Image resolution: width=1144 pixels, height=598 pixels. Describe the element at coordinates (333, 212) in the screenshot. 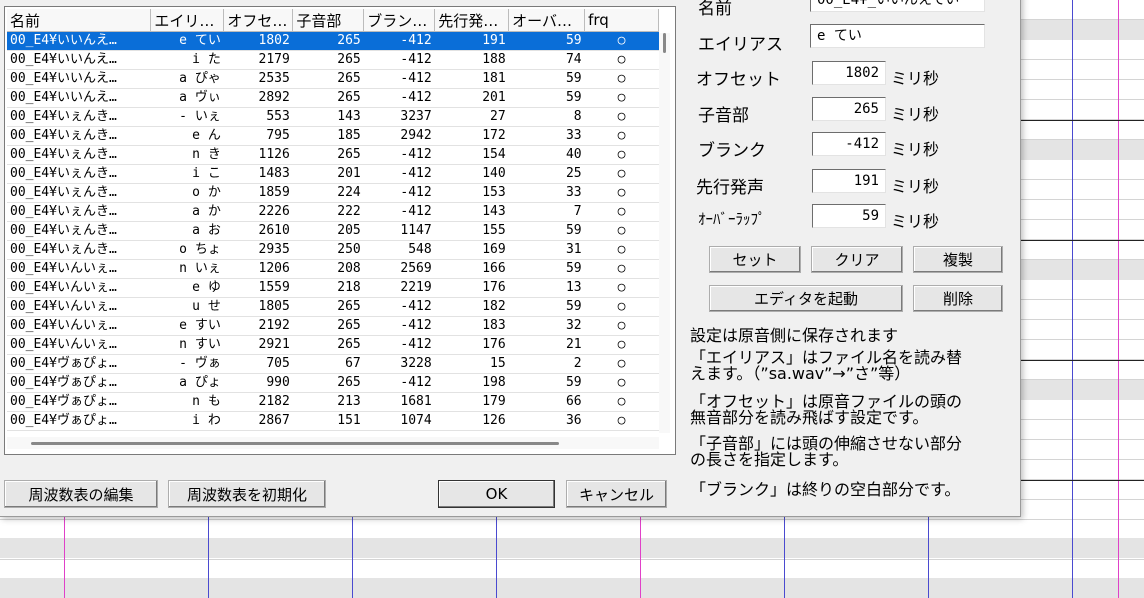

I see `table-row: 00_E4¥いぇんき… a か 2226 222 -412 143 7 ○` at that location.